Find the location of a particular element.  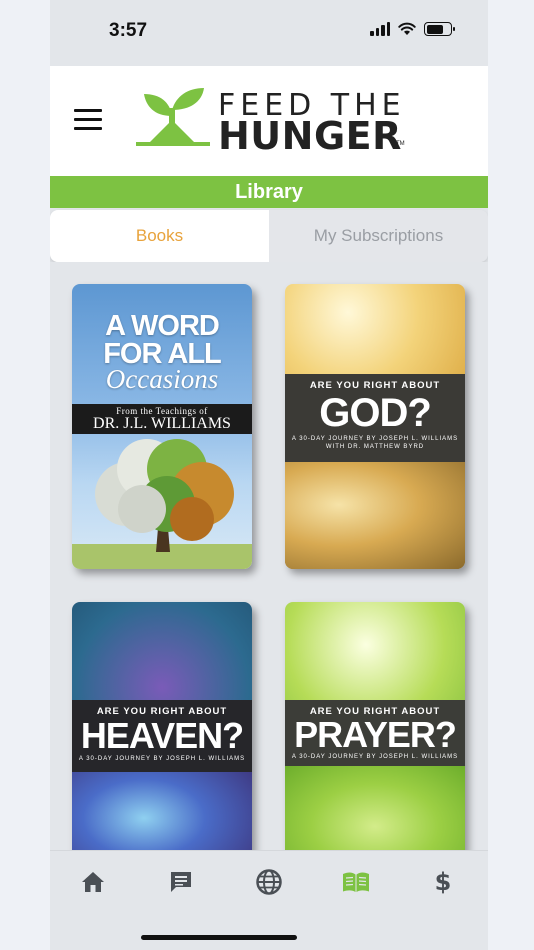

home-indicator is located at coordinates (219, 937).